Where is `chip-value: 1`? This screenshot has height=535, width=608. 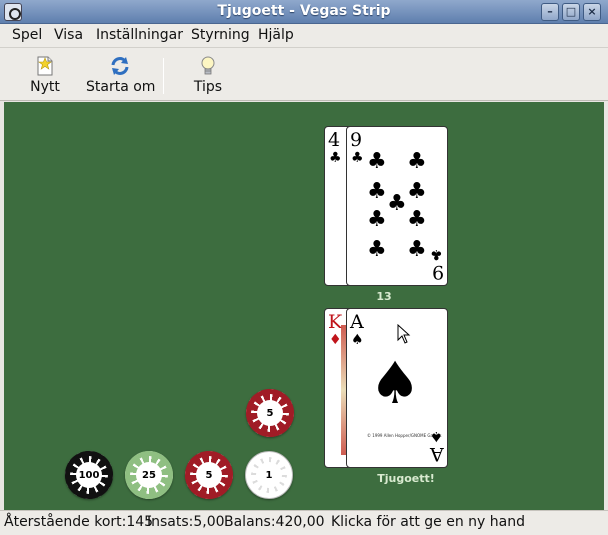 chip-value: 1 is located at coordinates (269, 475).